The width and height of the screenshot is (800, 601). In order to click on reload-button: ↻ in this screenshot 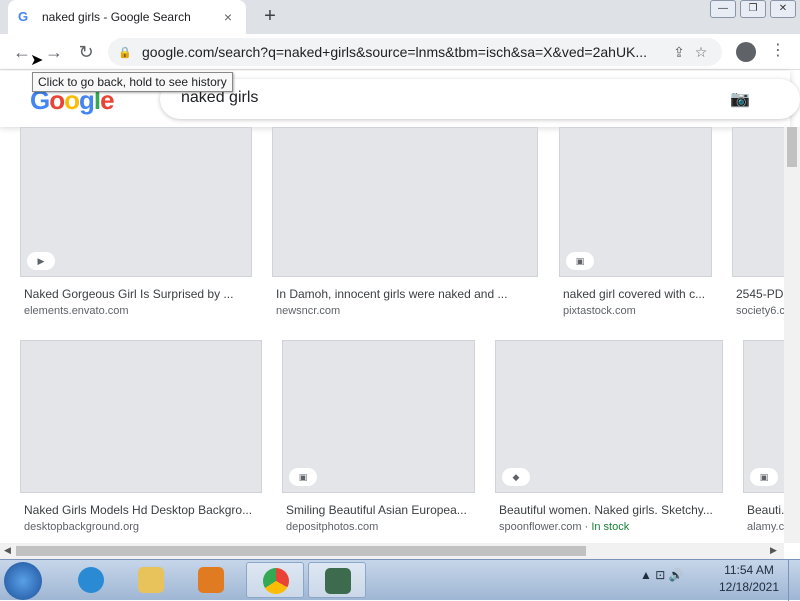, I will do `click(86, 52)`.